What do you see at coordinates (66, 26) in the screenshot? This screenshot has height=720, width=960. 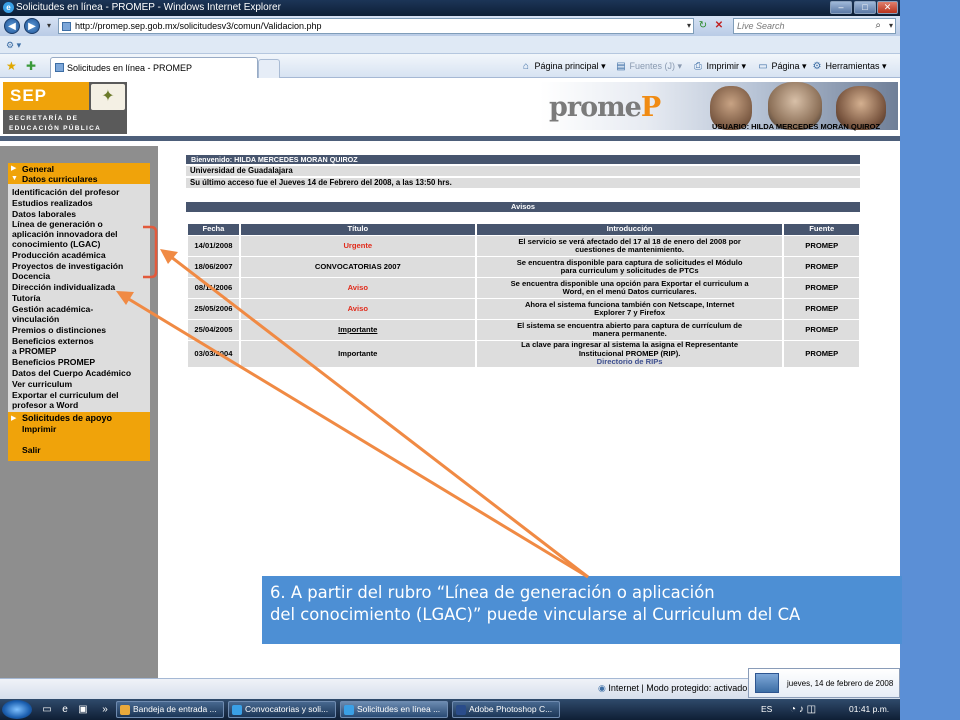 I see `page-icon` at bounding box center [66, 26].